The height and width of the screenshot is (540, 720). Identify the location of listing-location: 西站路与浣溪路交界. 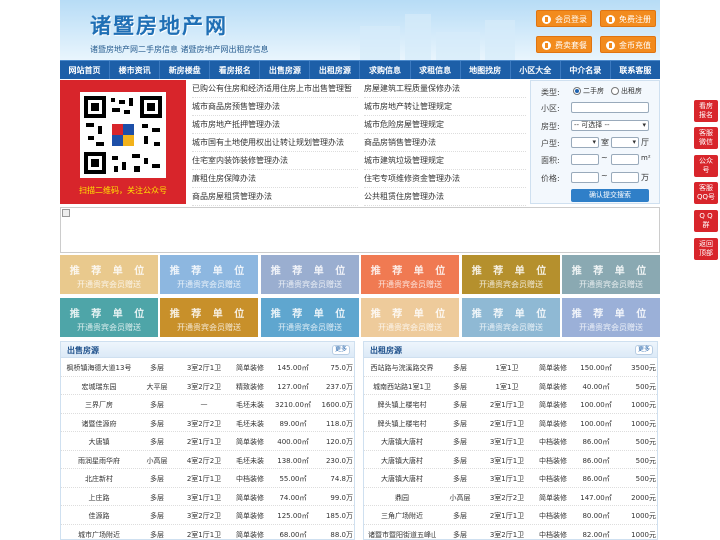
(402, 368).